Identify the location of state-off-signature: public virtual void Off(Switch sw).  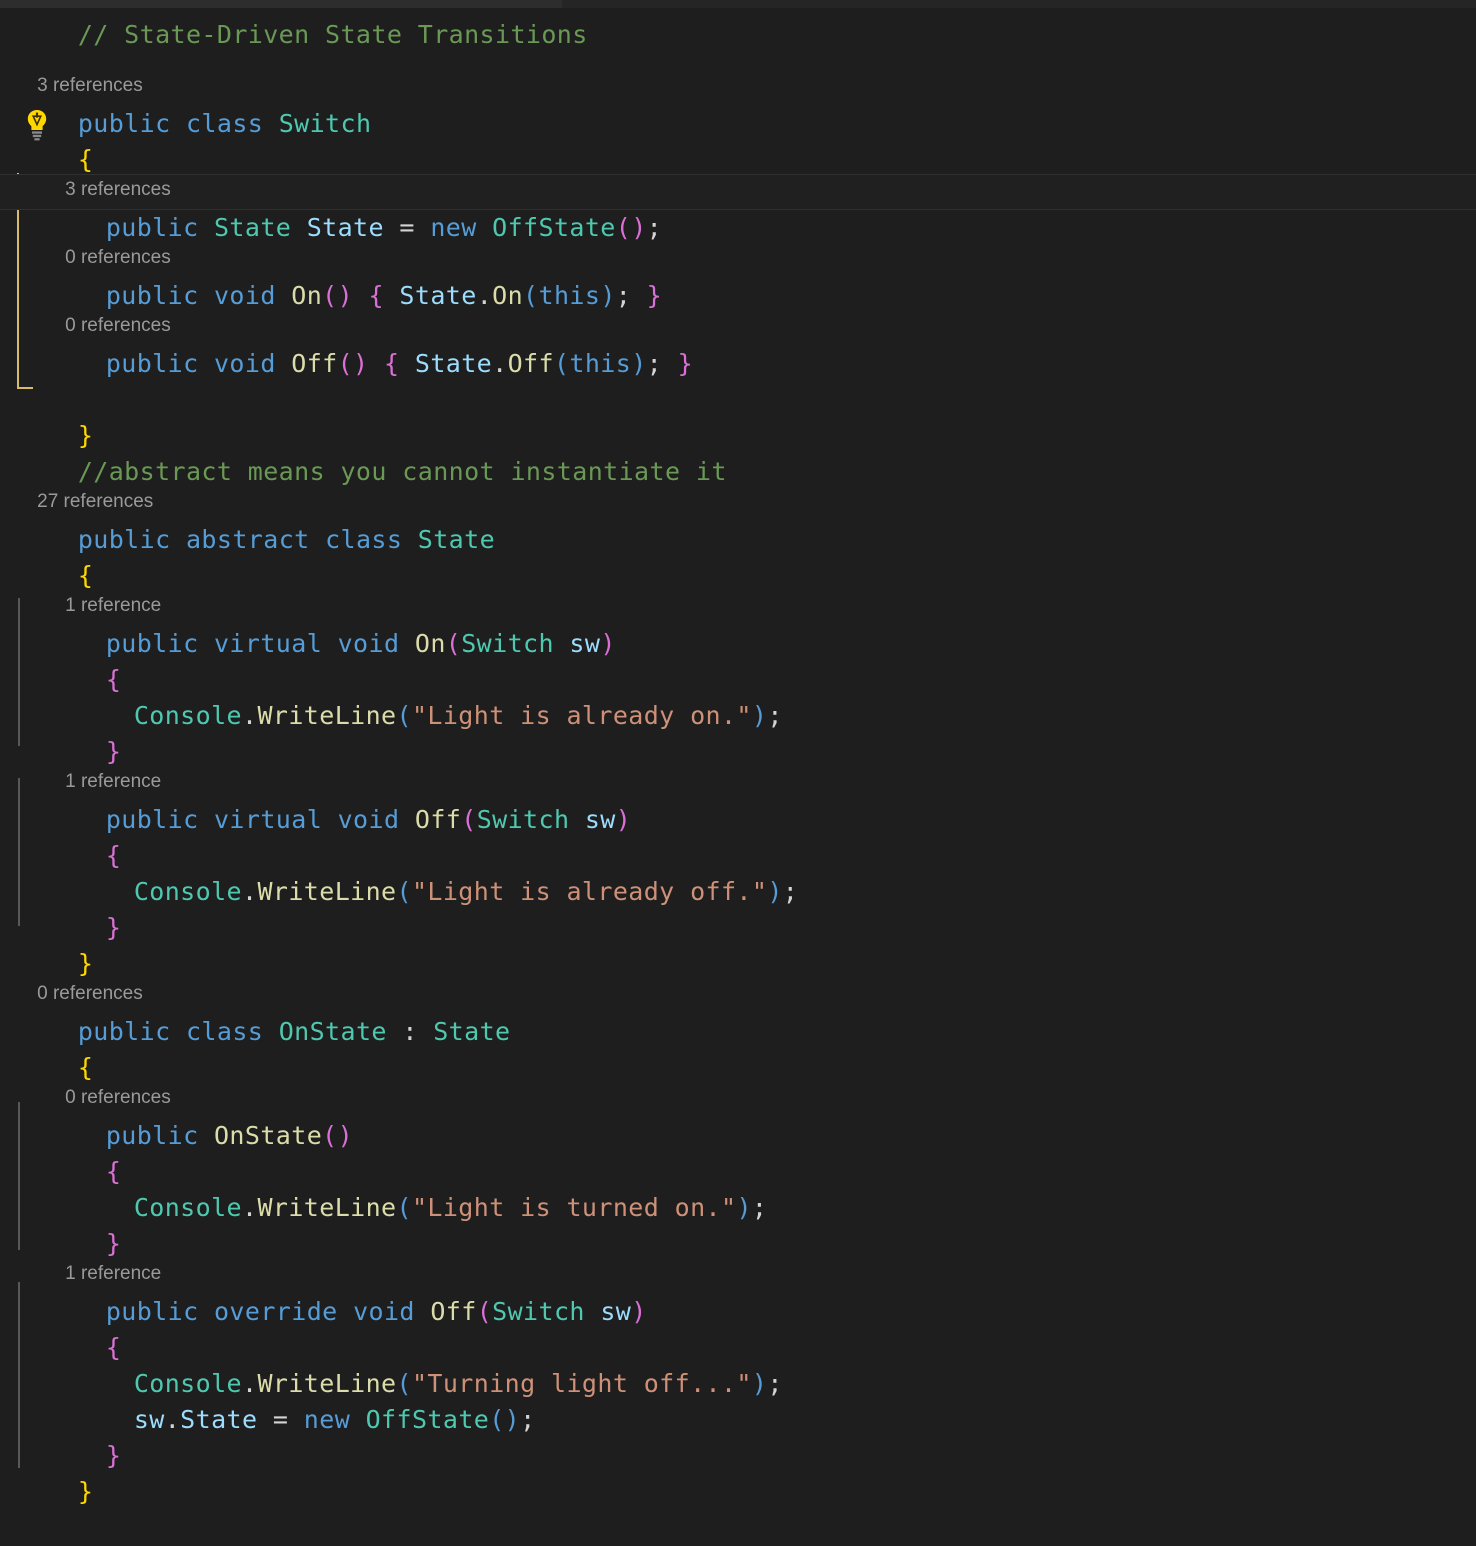
(346, 820).